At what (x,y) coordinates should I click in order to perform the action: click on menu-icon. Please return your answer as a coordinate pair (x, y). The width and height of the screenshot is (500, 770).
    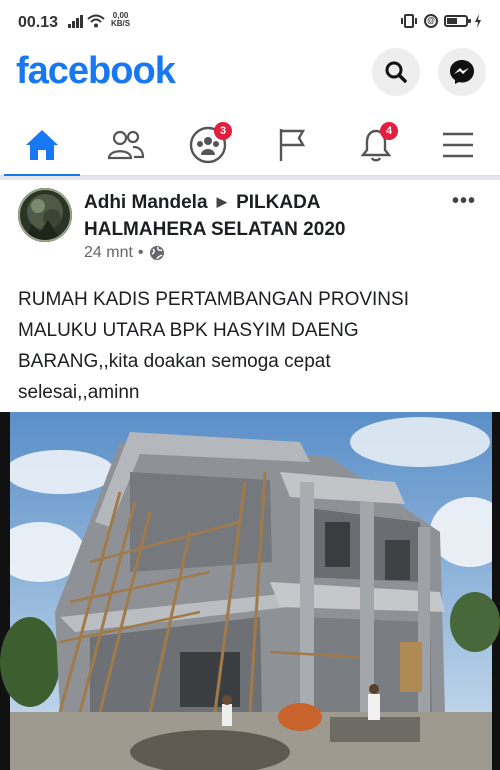
    Looking at the image, I should click on (458, 145).